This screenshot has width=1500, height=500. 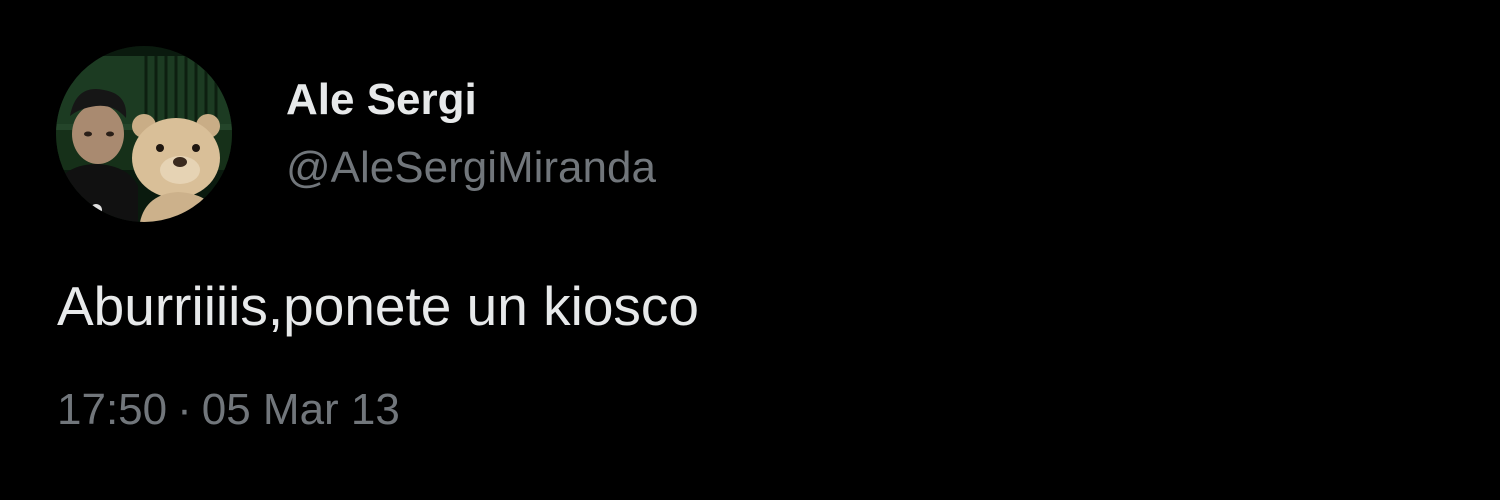 What do you see at coordinates (112, 409) in the screenshot?
I see `tweet-time: 17:50` at bounding box center [112, 409].